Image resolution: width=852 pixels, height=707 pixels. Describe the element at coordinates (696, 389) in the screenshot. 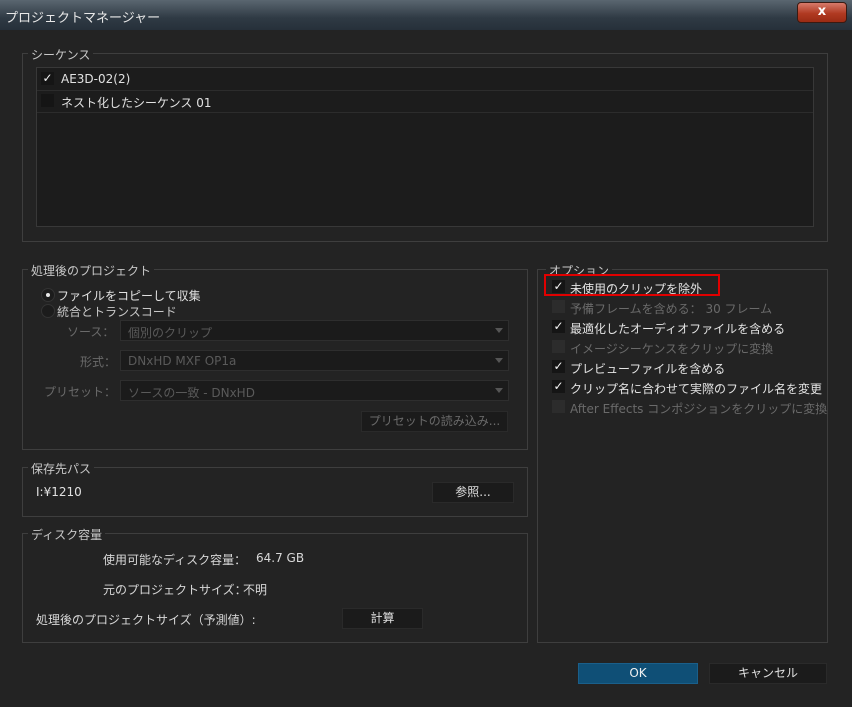

I see `option-label: クリップ名に合わせて実際のファイル名を変更` at that location.